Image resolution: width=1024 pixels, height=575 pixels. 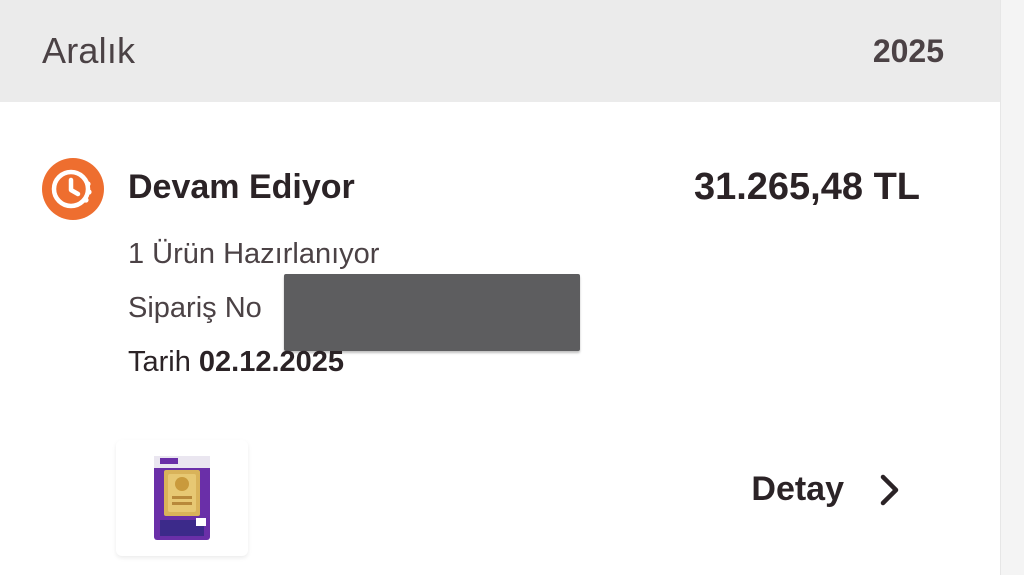 What do you see at coordinates (241, 187) in the screenshot?
I see `order-status: Devam Ediyor` at bounding box center [241, 187].